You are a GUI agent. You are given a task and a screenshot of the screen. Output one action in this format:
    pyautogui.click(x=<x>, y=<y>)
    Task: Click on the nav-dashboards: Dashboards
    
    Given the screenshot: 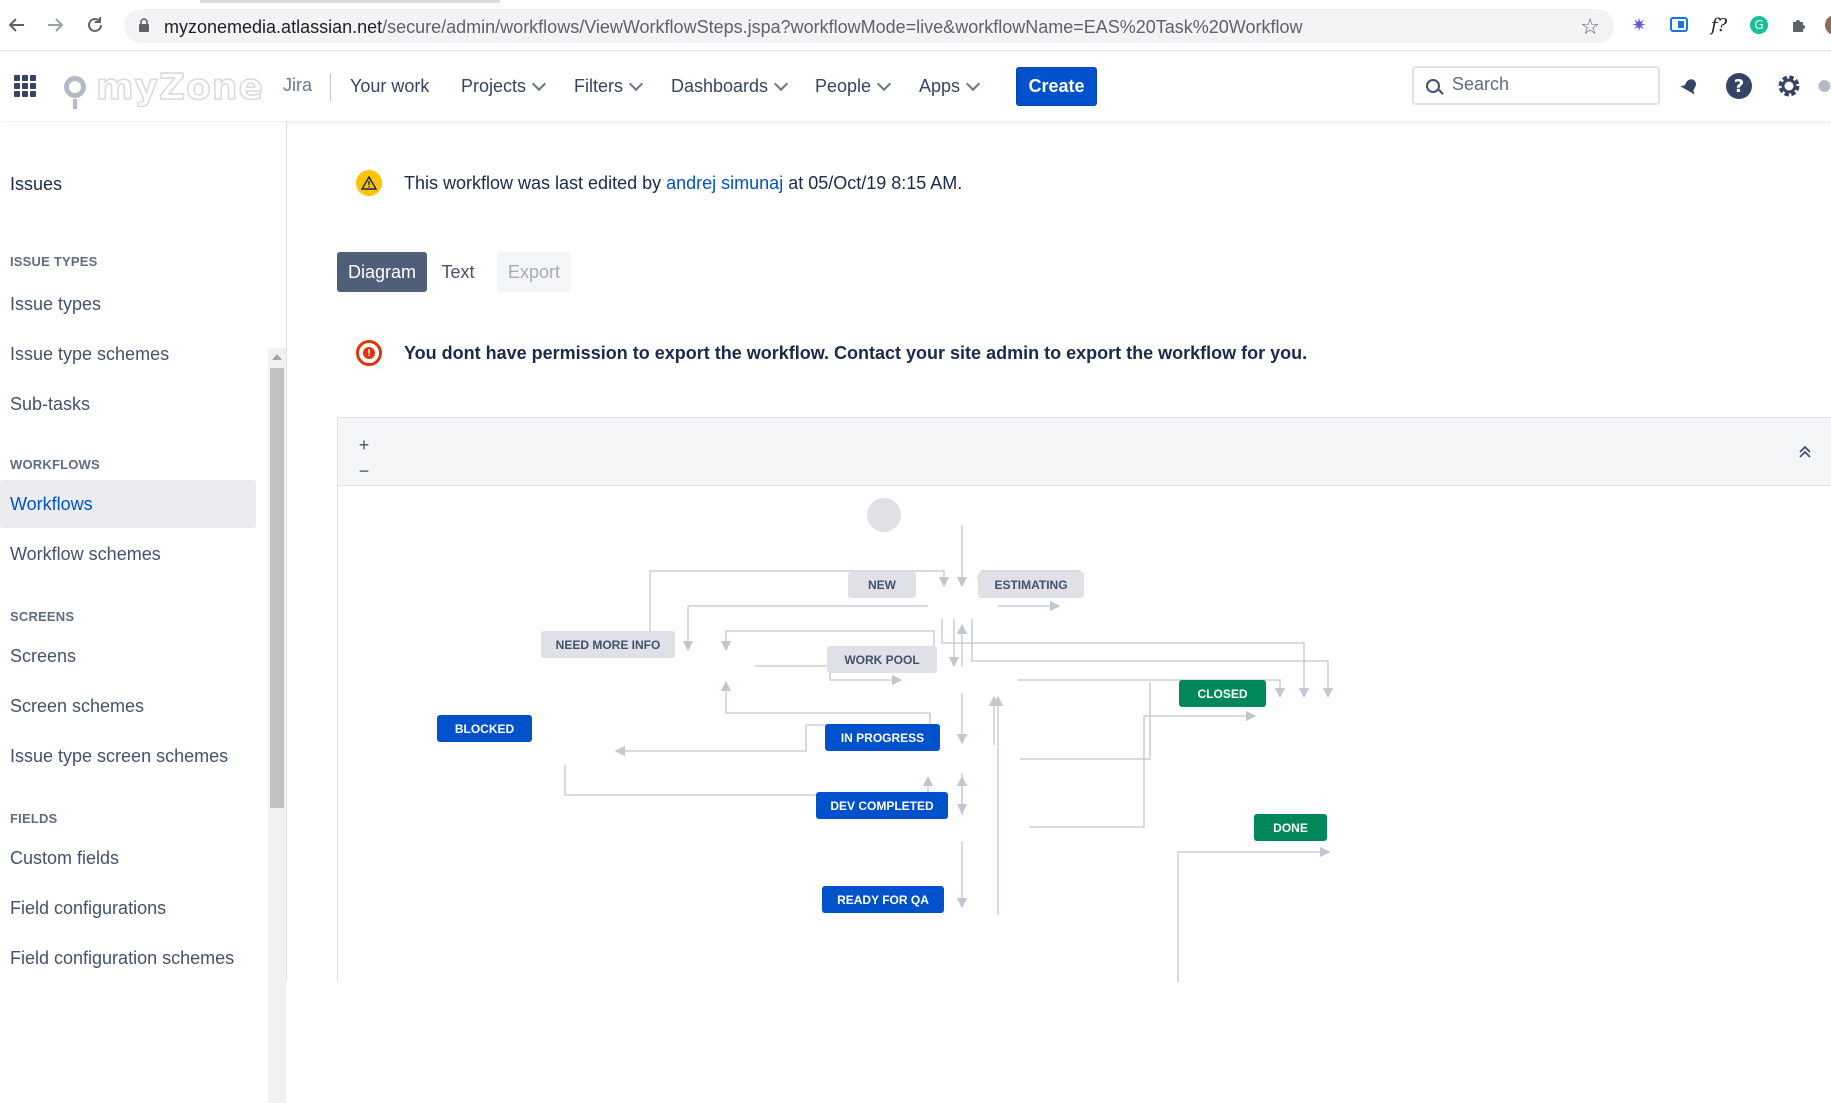 What is the action you would take?
    pyautogui.click(x=730, y=86)
    